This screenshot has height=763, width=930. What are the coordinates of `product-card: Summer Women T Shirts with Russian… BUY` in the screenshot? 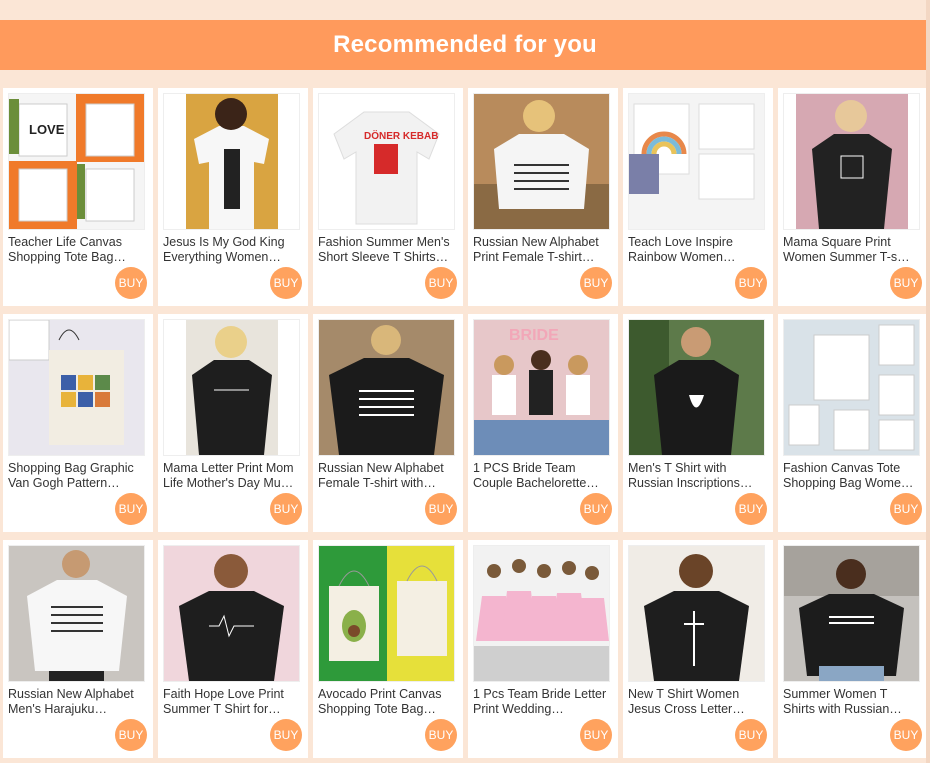 It's located at (853, 649).